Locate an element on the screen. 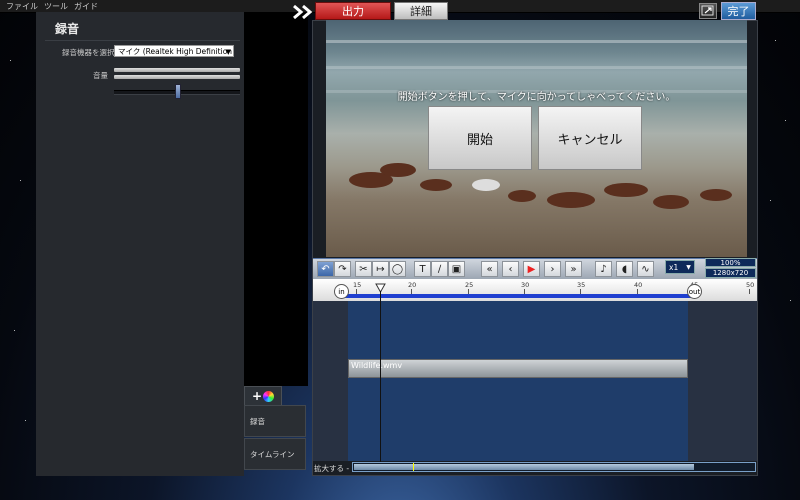 The height and width of the screenshot is (500, 800). scrollbar-thumb is located at coordinates (524, 467).